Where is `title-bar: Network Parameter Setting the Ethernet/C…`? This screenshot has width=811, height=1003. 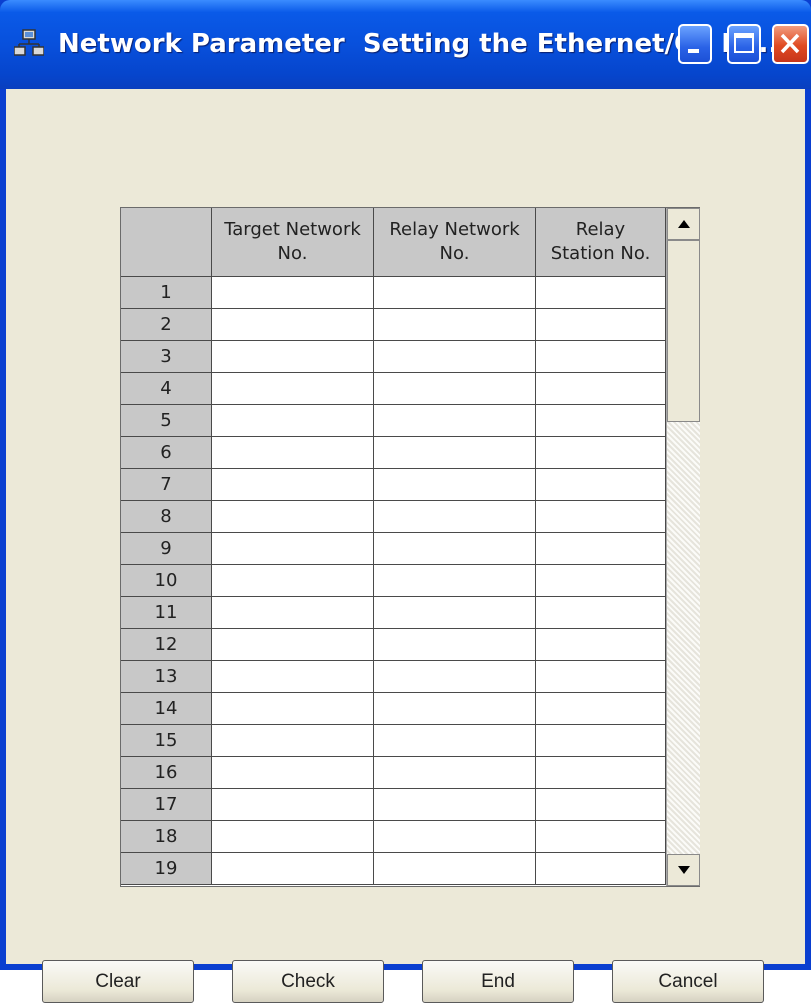 title-bar: Network Parameter Setting the Ethernet/C… is located at coordinates (405, 44).